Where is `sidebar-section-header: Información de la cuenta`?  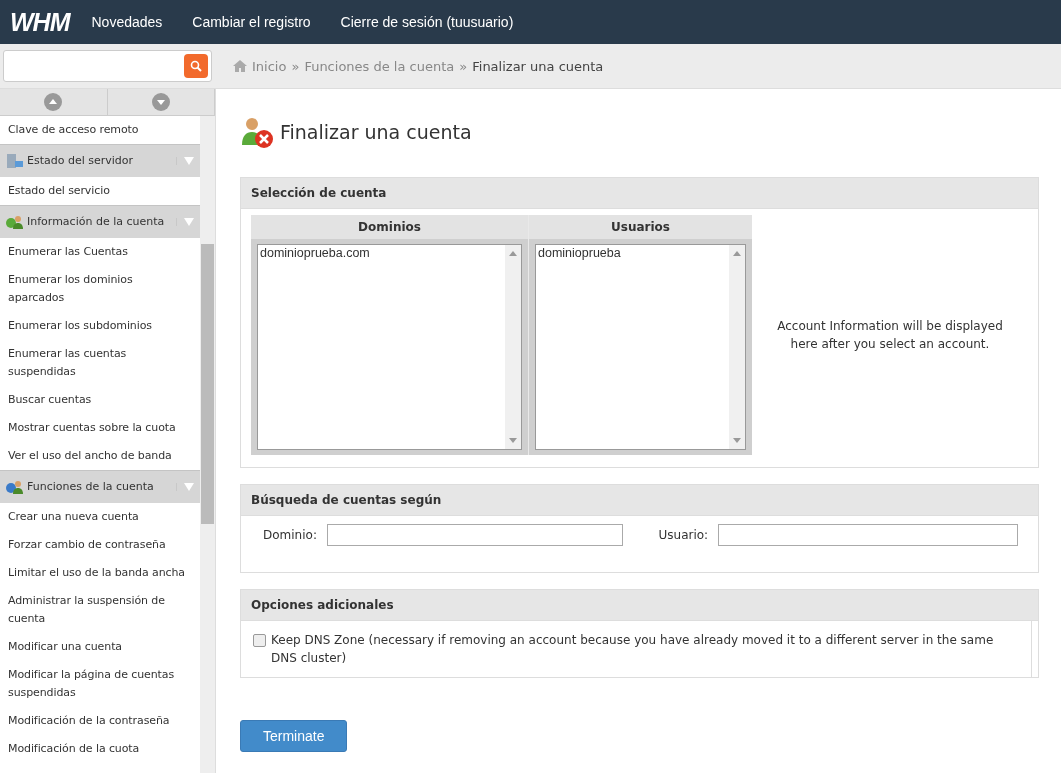 sidebar-section-header: Información de la cuenta is located at coordinates (100, 221).